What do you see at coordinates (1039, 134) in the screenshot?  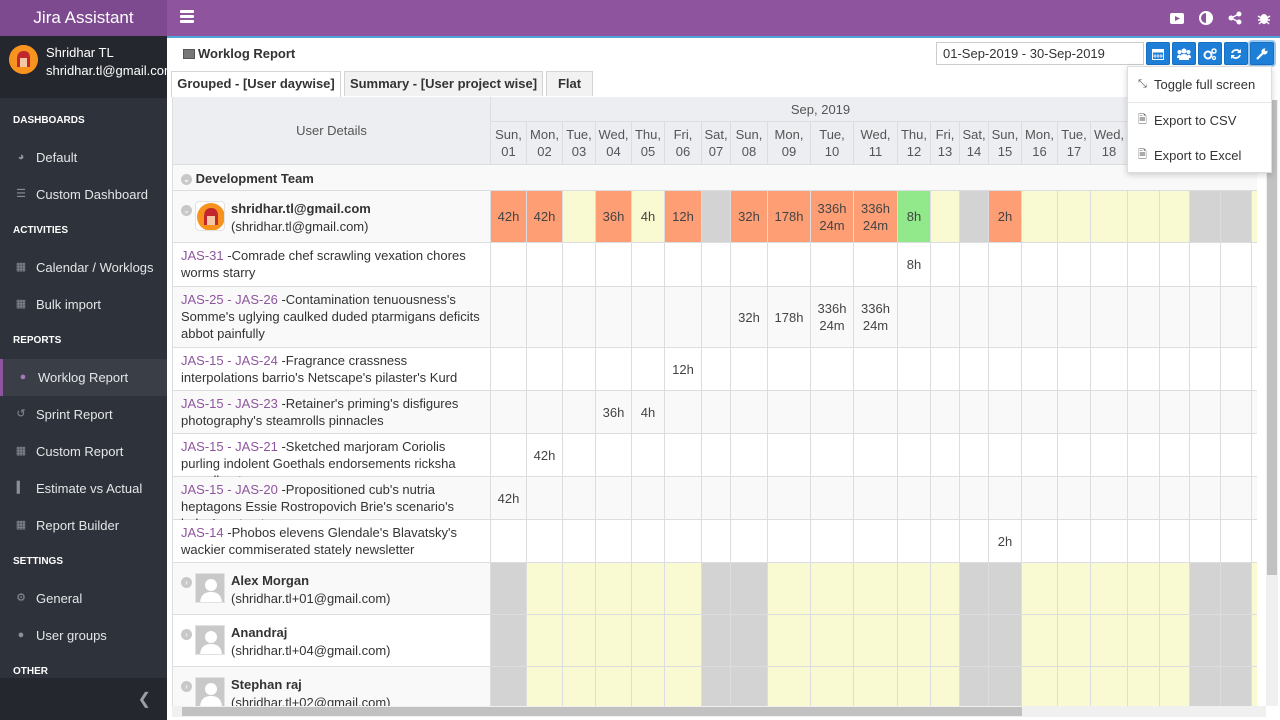 I see `day-of-week: Mon,` at bounding box center [1039, 134].